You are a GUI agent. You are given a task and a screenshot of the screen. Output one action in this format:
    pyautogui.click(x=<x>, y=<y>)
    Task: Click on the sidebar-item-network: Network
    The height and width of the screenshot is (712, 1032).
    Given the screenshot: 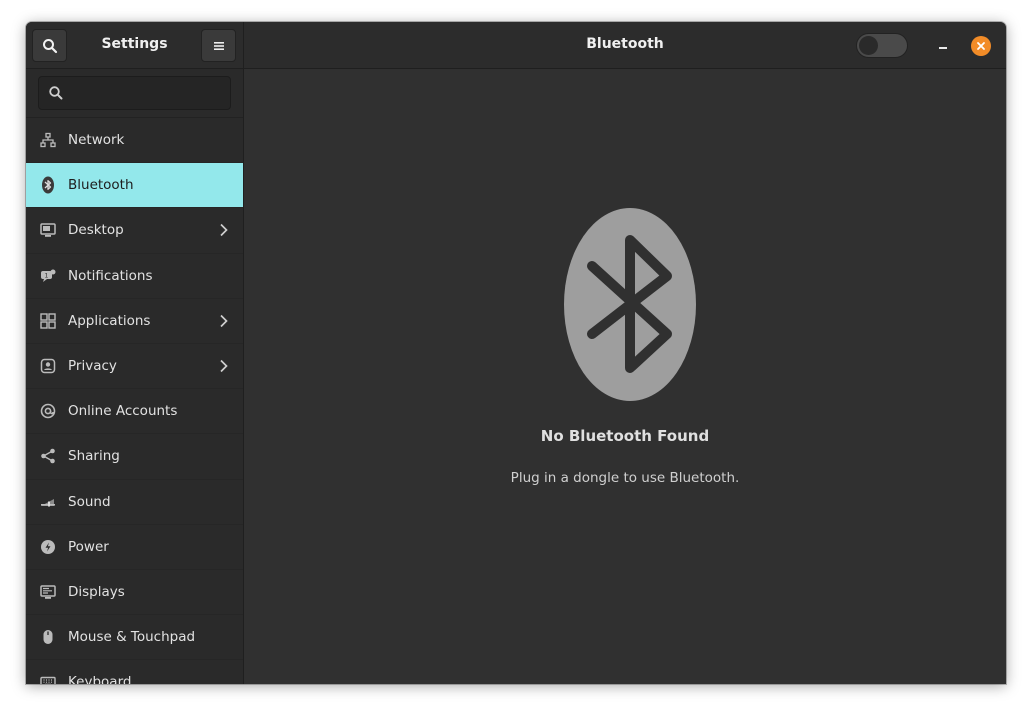 What is the action you would take?
    pyautogui.click(x=134, y=141)
    